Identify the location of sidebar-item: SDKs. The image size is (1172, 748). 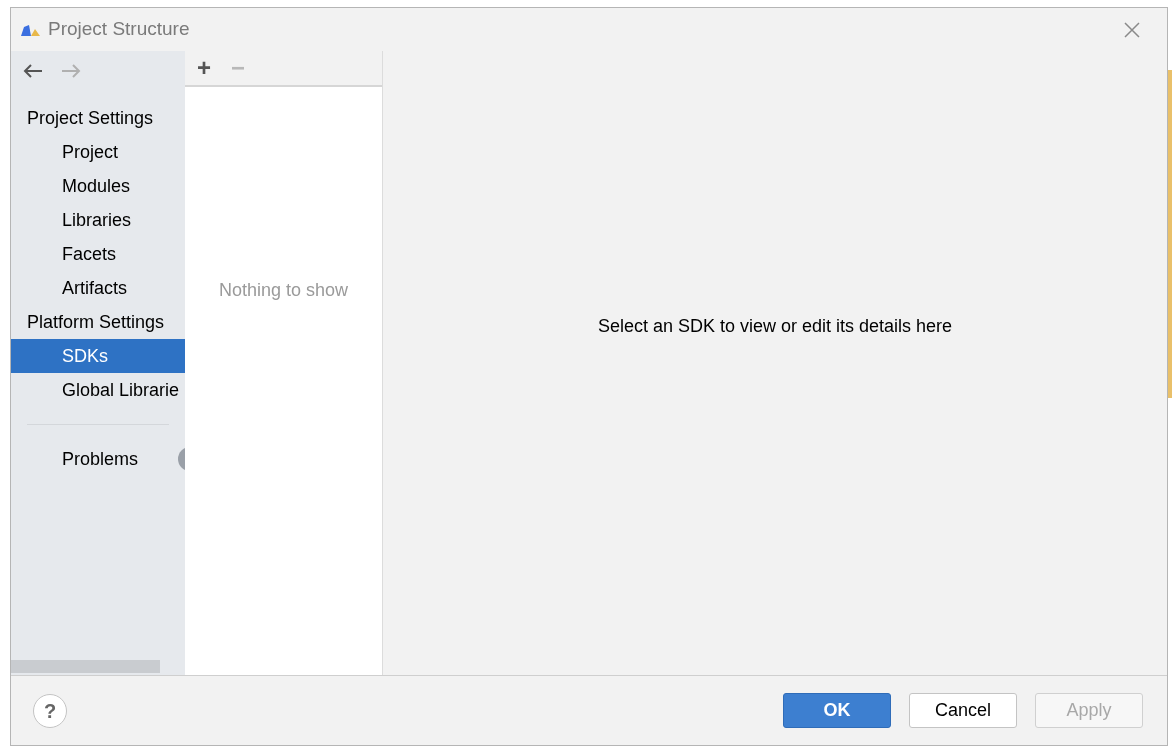
(98, 356).